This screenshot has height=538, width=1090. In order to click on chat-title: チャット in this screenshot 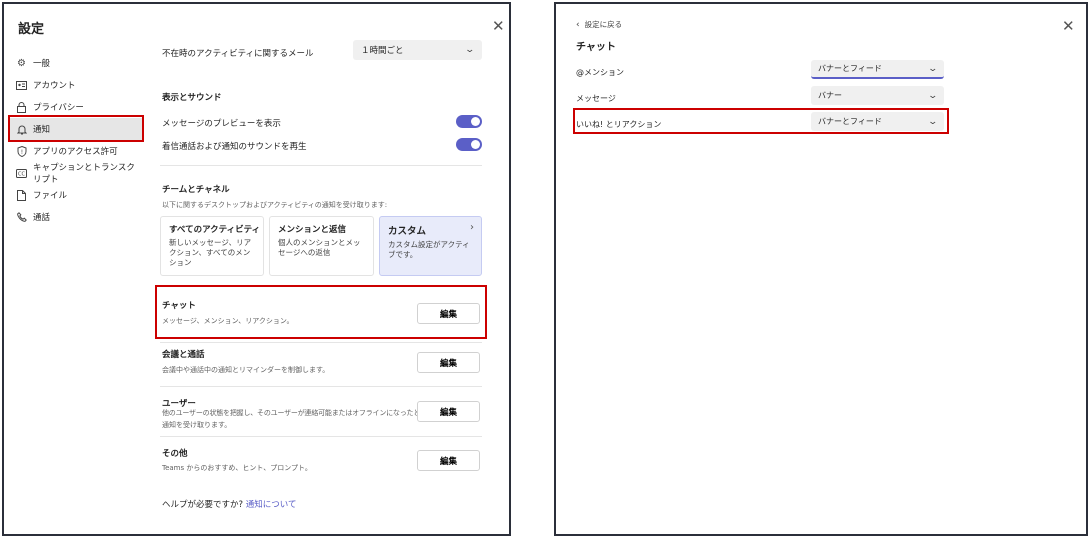, I will do `click(596, 47)`.